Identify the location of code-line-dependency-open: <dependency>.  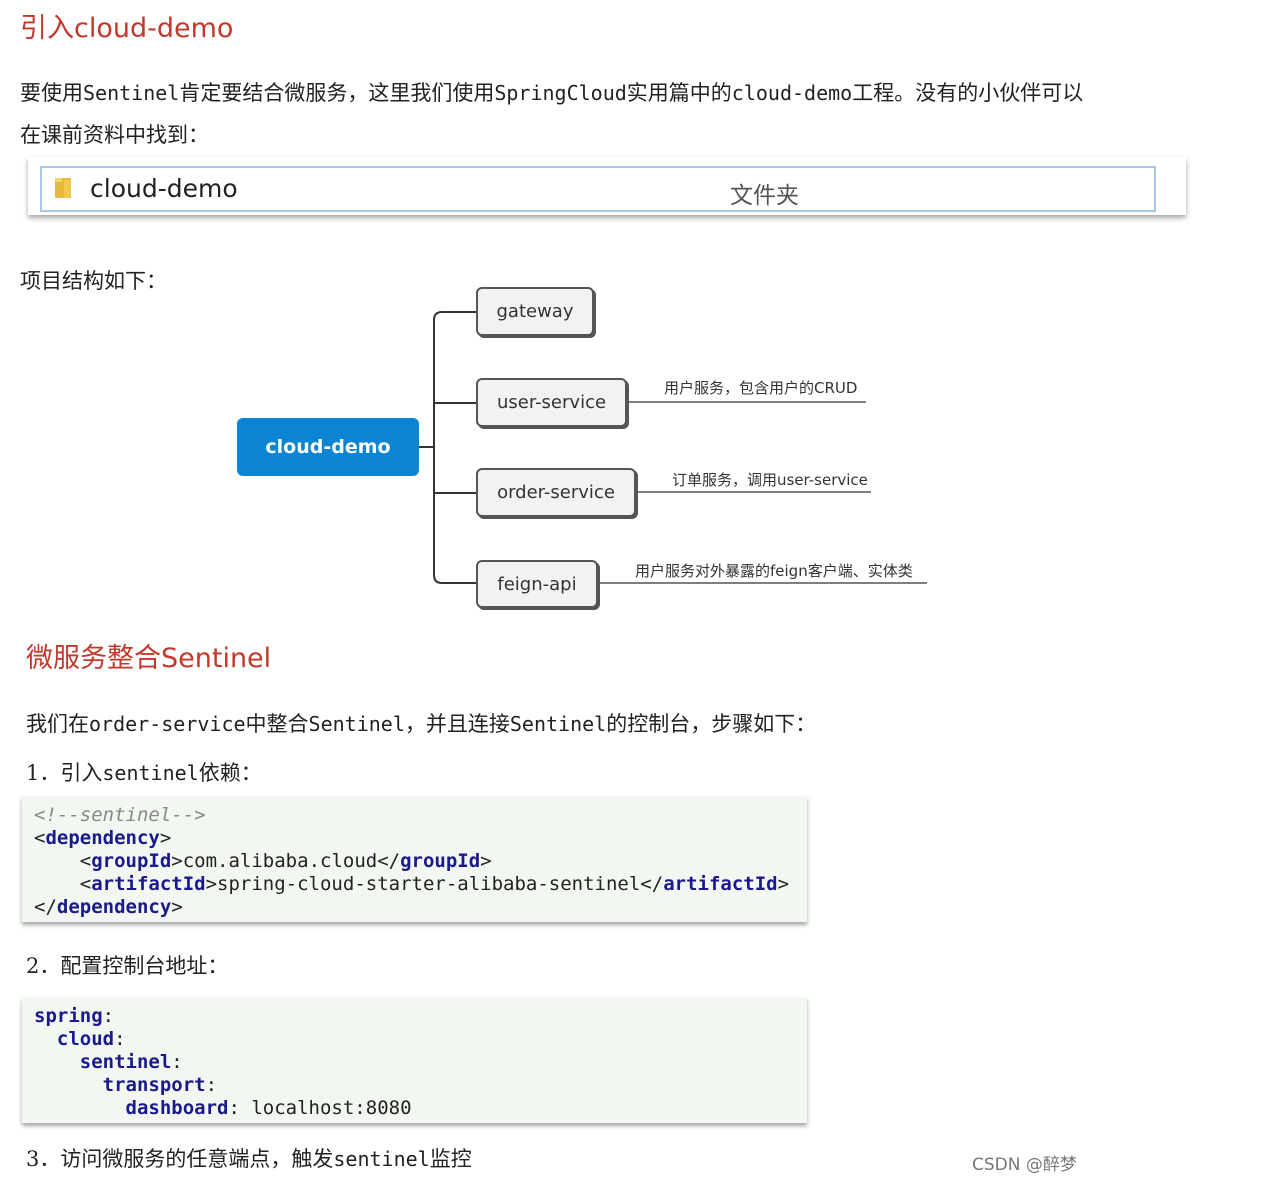
(103, 838).